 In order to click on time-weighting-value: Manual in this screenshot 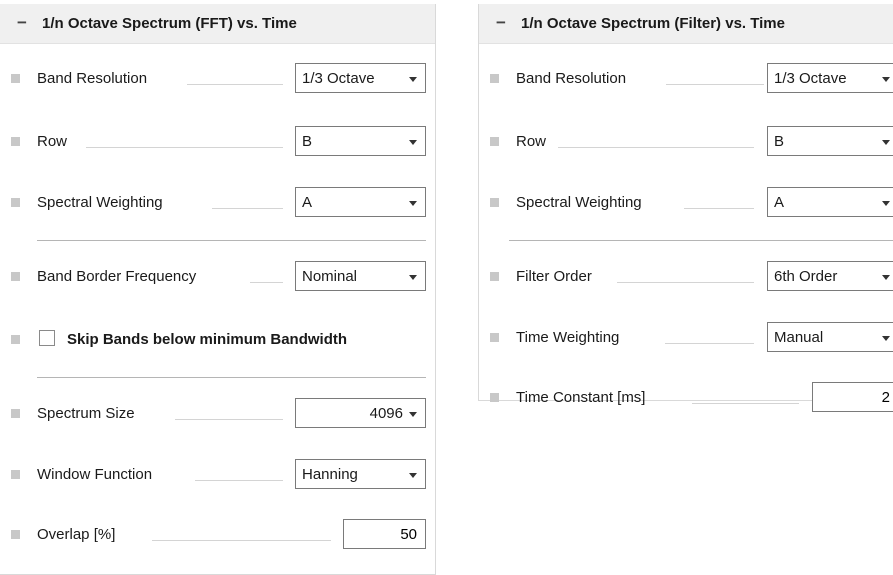, I will do `click(799, 337)`.